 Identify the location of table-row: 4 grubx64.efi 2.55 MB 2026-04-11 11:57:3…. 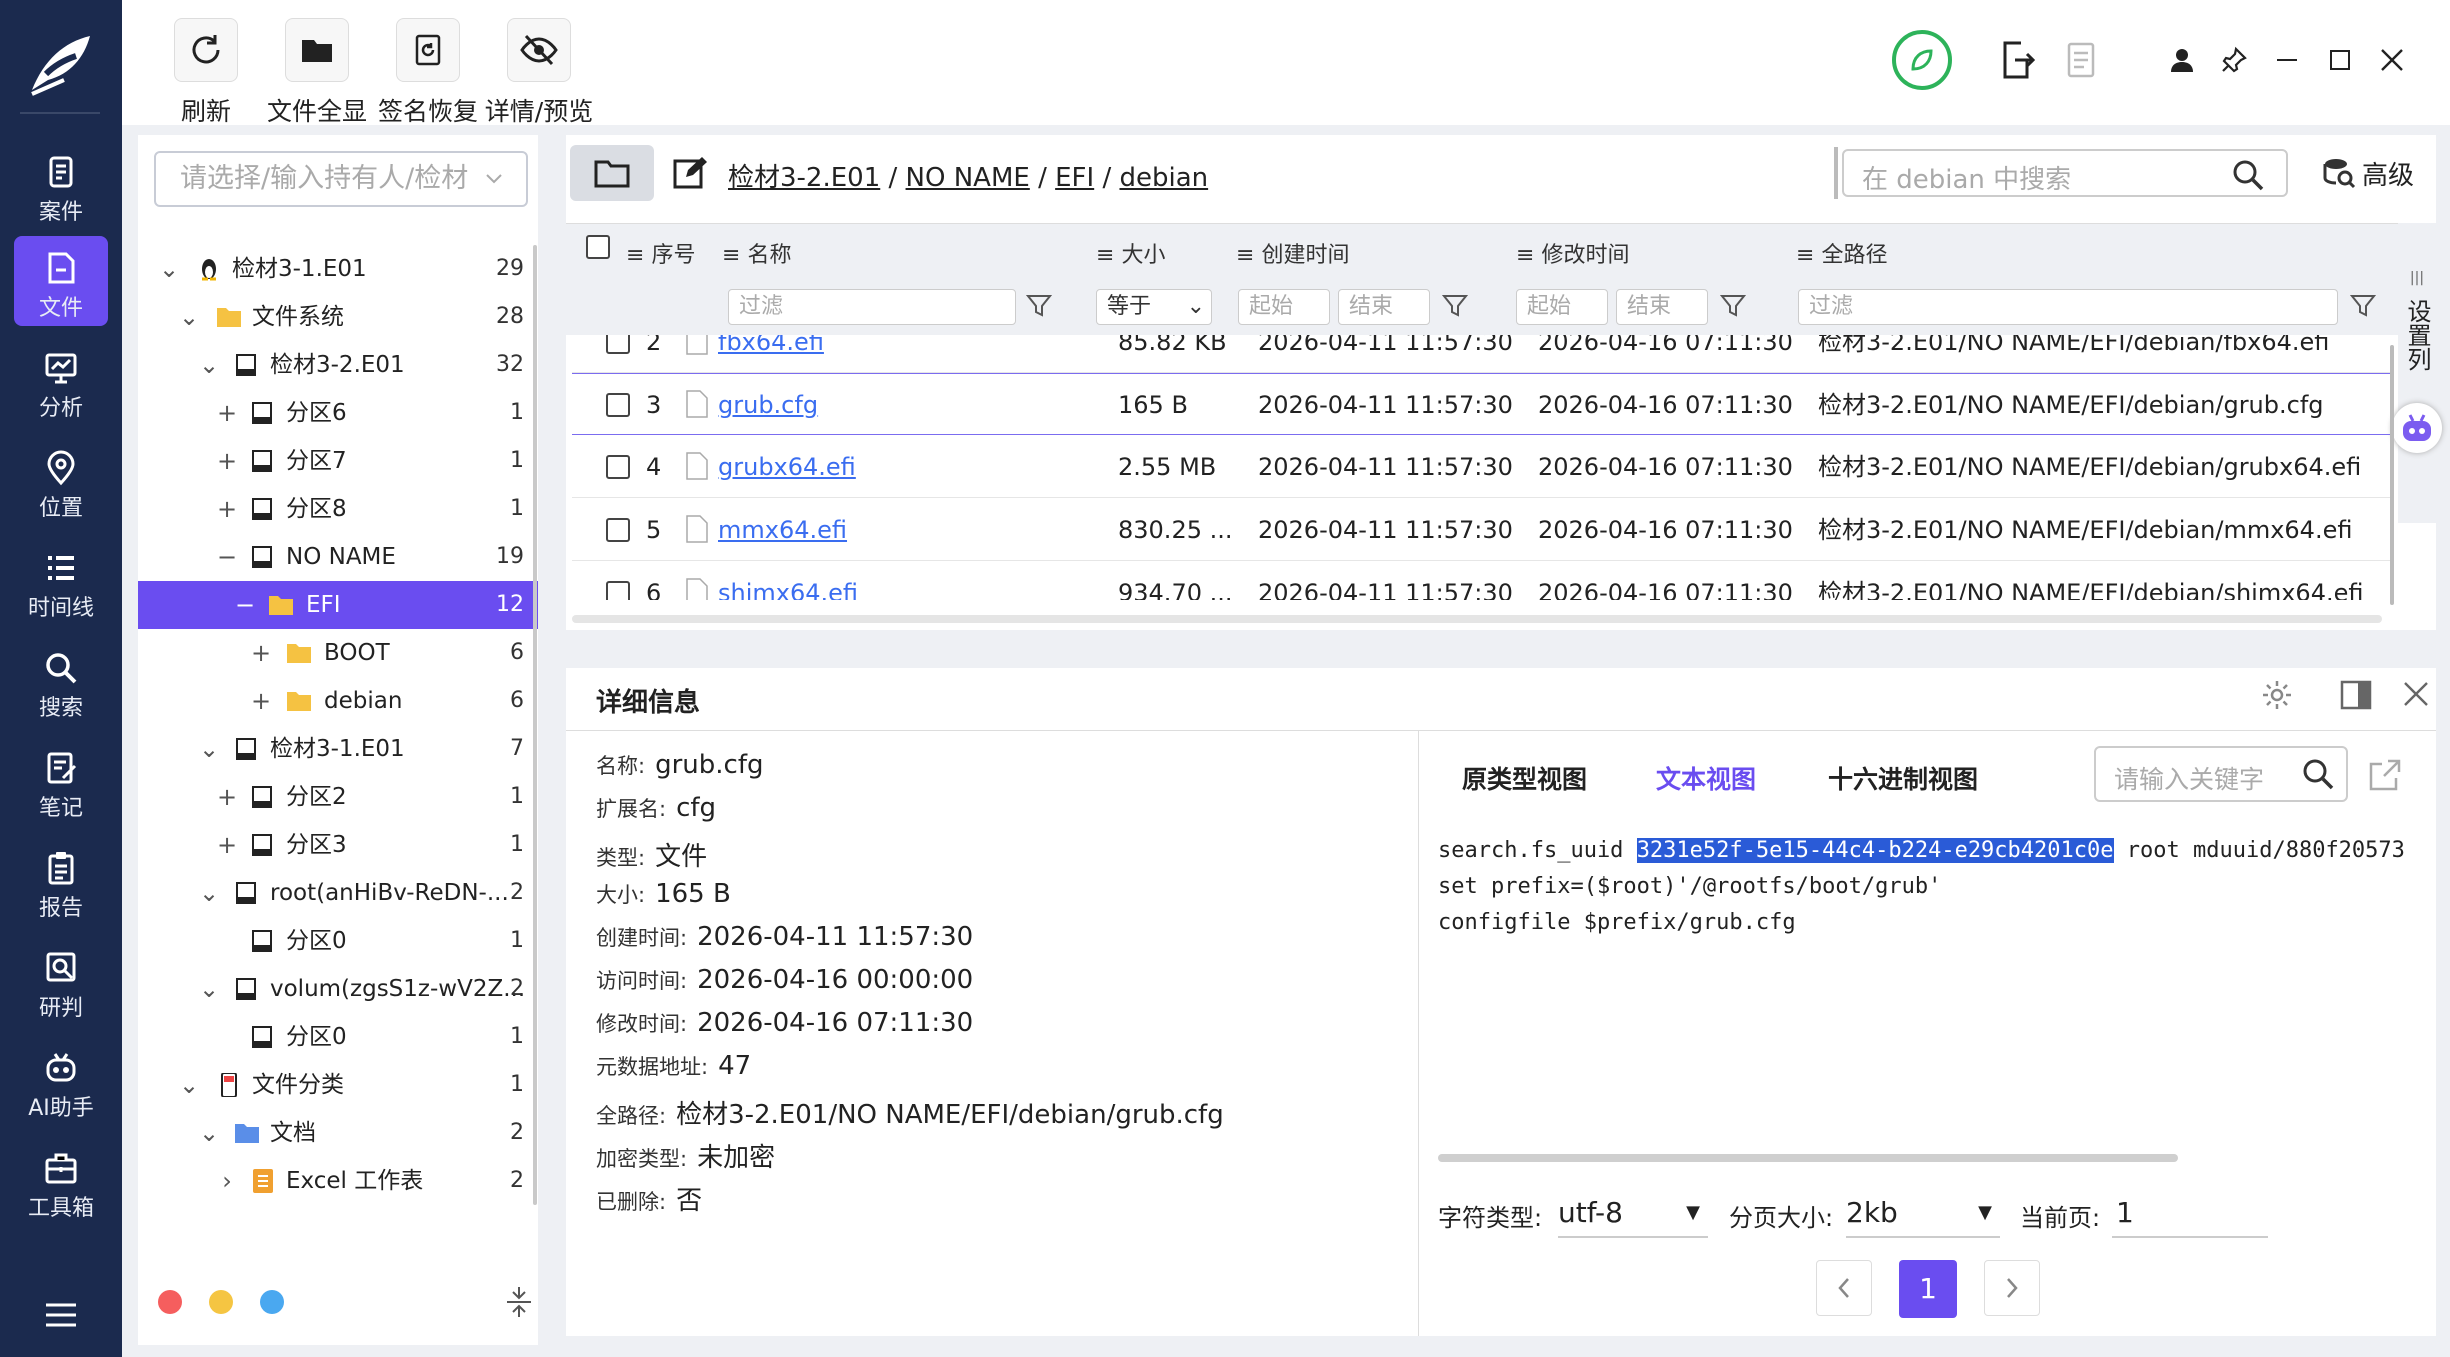
(1482, 467).